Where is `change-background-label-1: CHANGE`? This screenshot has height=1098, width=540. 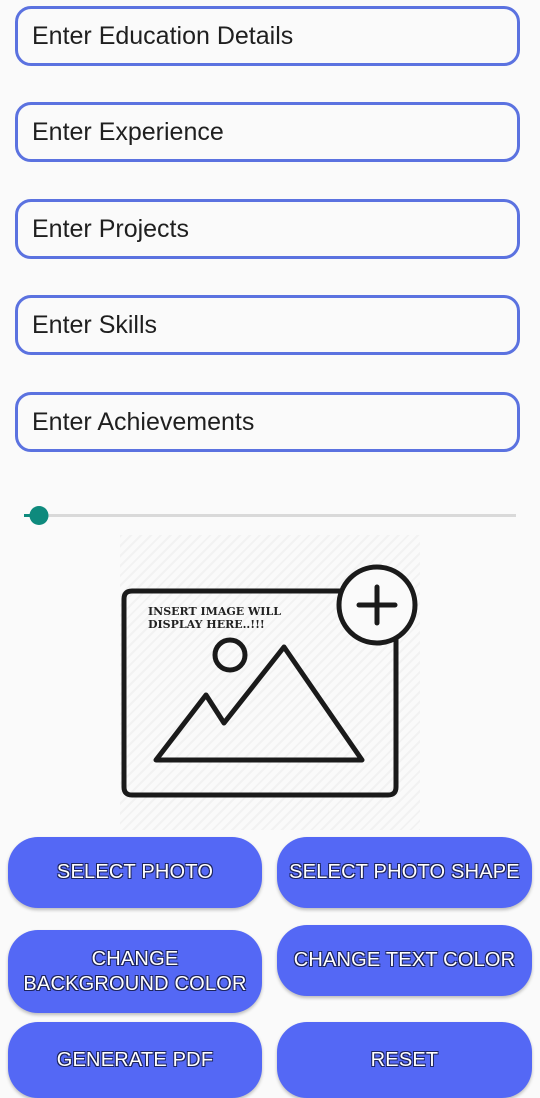 change-background-label-1: CHANGE is located at coordinates (135, 958).